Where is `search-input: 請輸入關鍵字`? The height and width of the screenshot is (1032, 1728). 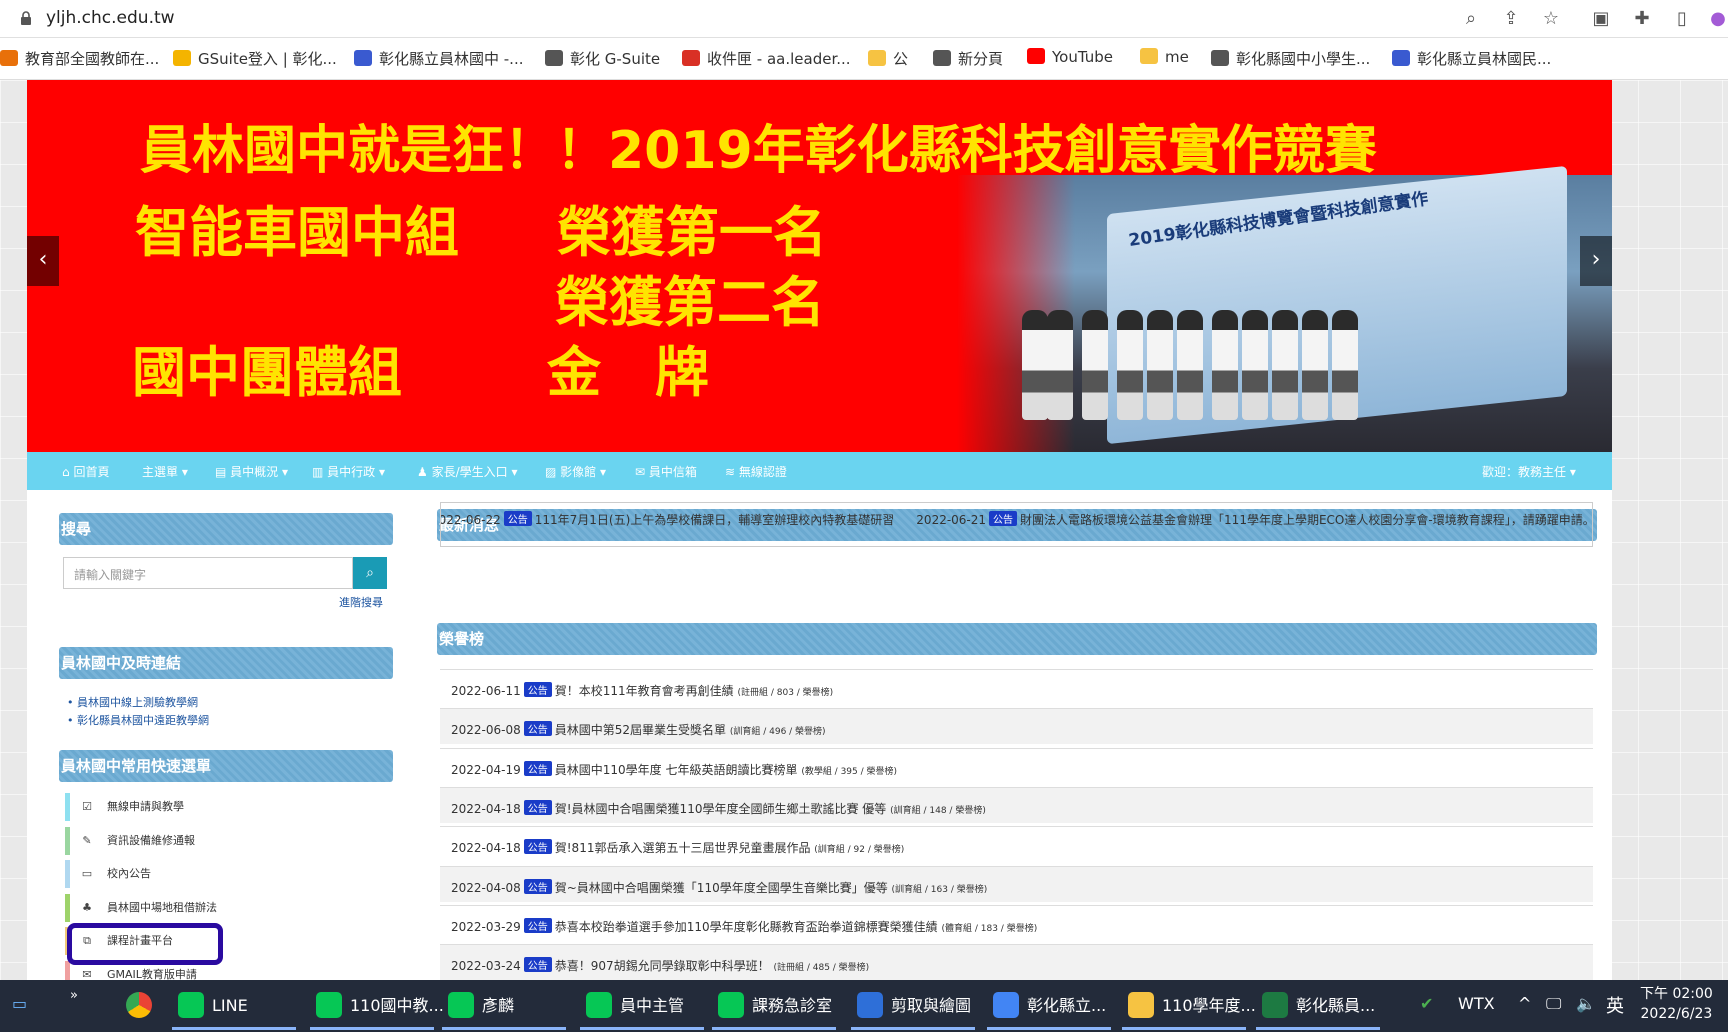 search-input: 請輸入關鍵字 is located at coordinates (208, 573).